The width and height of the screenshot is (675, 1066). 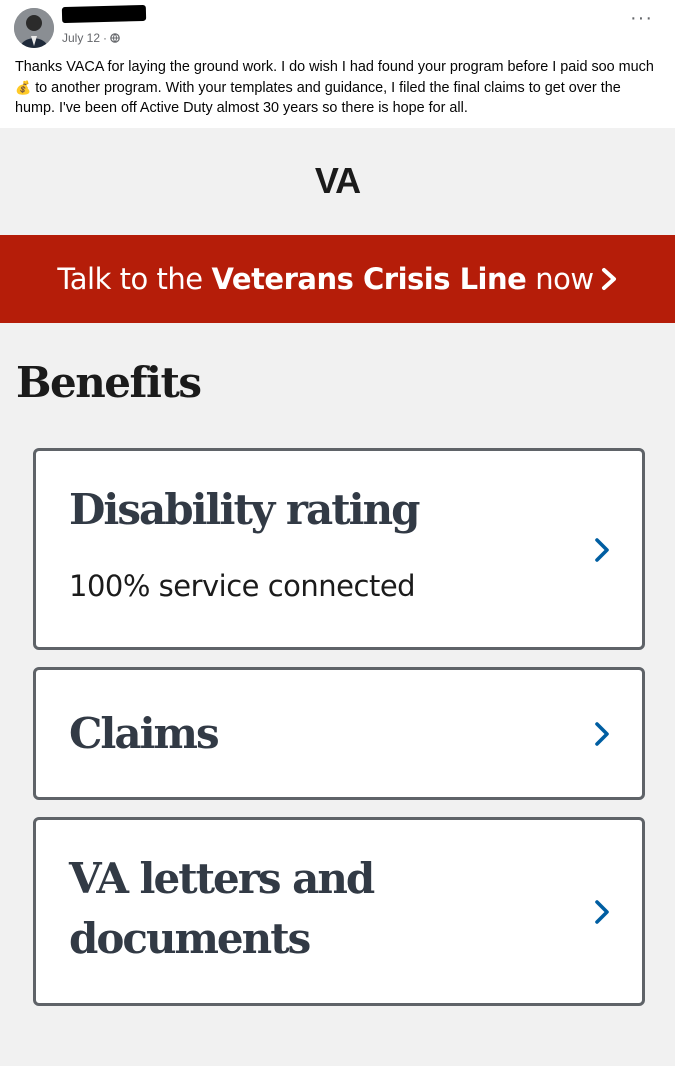 What do you see at coordinates (190, 938) in the screenshot?
I see `card-title-line2: documents` at bounding box center [190, 938].